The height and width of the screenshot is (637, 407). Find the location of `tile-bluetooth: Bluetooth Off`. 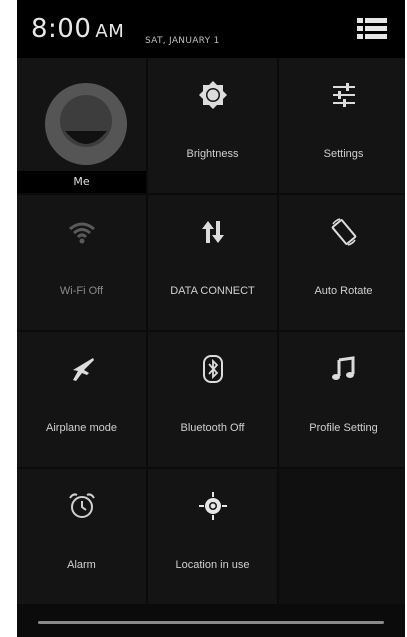

tile-bluetooth: Bluetooth Off is located at coordinates (212, 399).